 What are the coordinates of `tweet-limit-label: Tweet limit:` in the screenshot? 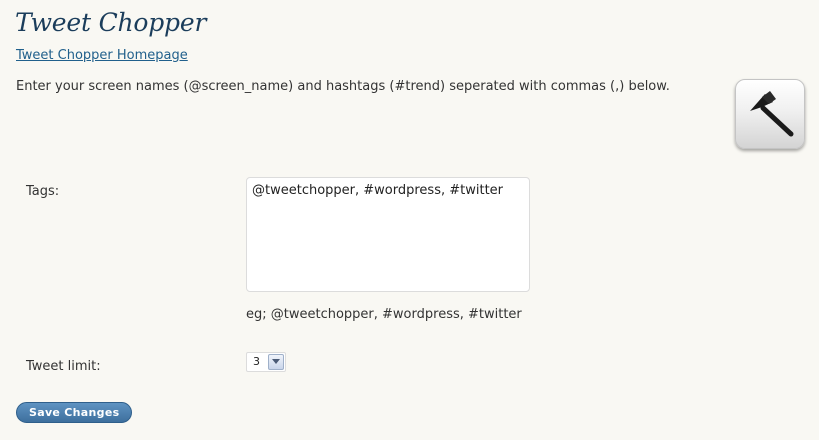 It's located at (63, 366).